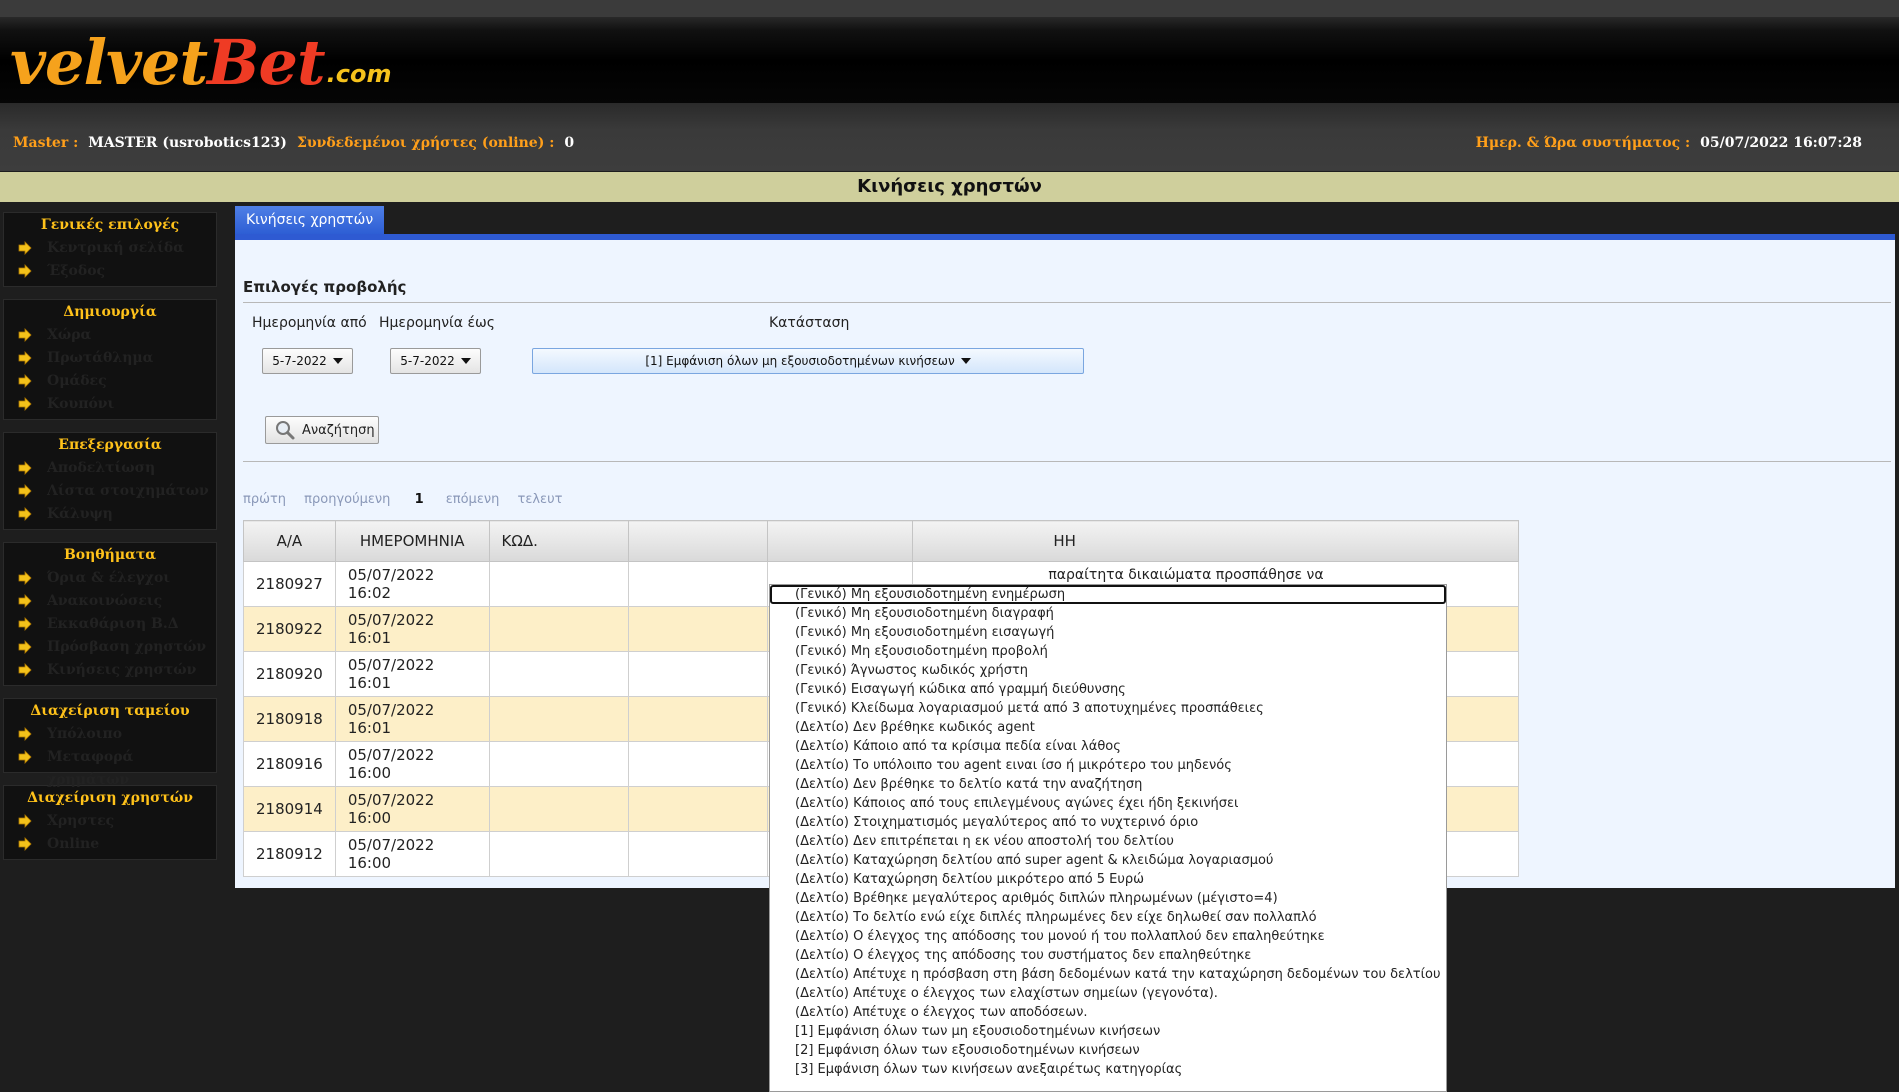 The image size is (1899, 1092). What do you see at coordinates (289, 629) in the screenshot?
I see `cell-aa: 2180922` at bounding box center [289, 629].